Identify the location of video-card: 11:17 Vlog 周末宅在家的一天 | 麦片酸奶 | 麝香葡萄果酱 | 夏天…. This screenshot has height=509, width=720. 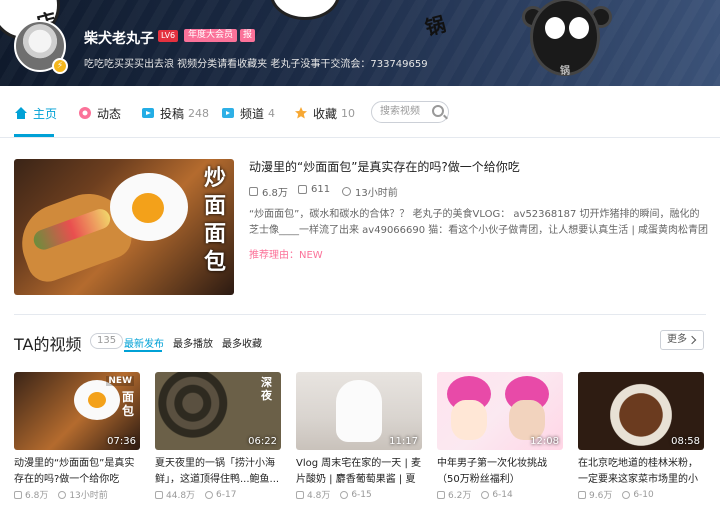
(359, 437).